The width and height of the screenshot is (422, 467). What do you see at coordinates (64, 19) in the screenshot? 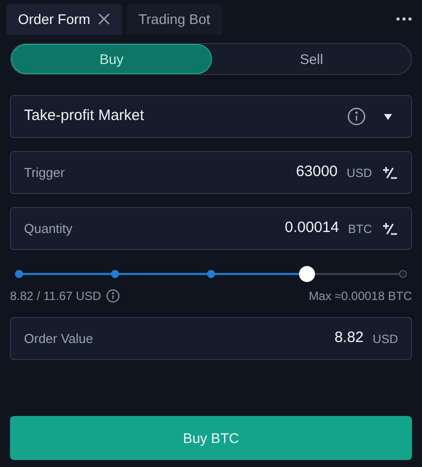
I see `tab: Order Form` at bounding box center [64, 19].